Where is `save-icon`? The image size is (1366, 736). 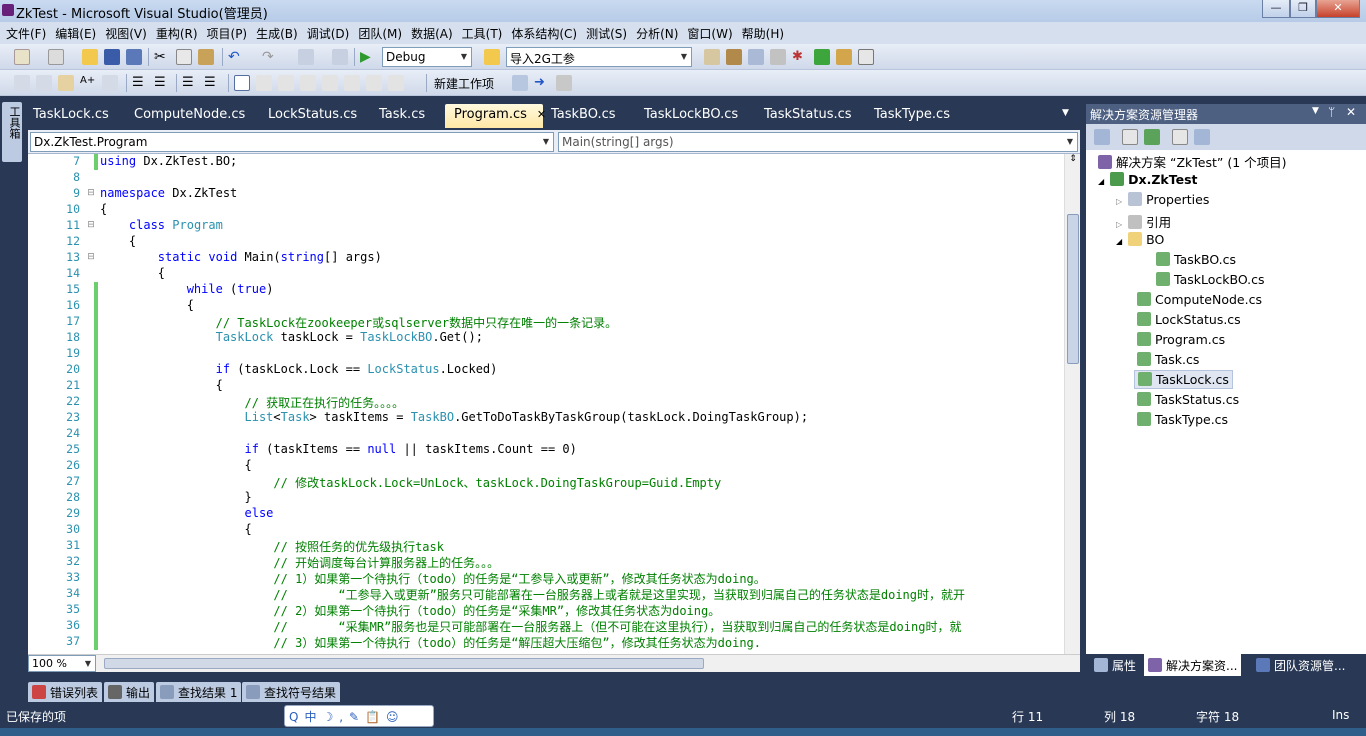
save-icon is located at coordinates (112, 57).